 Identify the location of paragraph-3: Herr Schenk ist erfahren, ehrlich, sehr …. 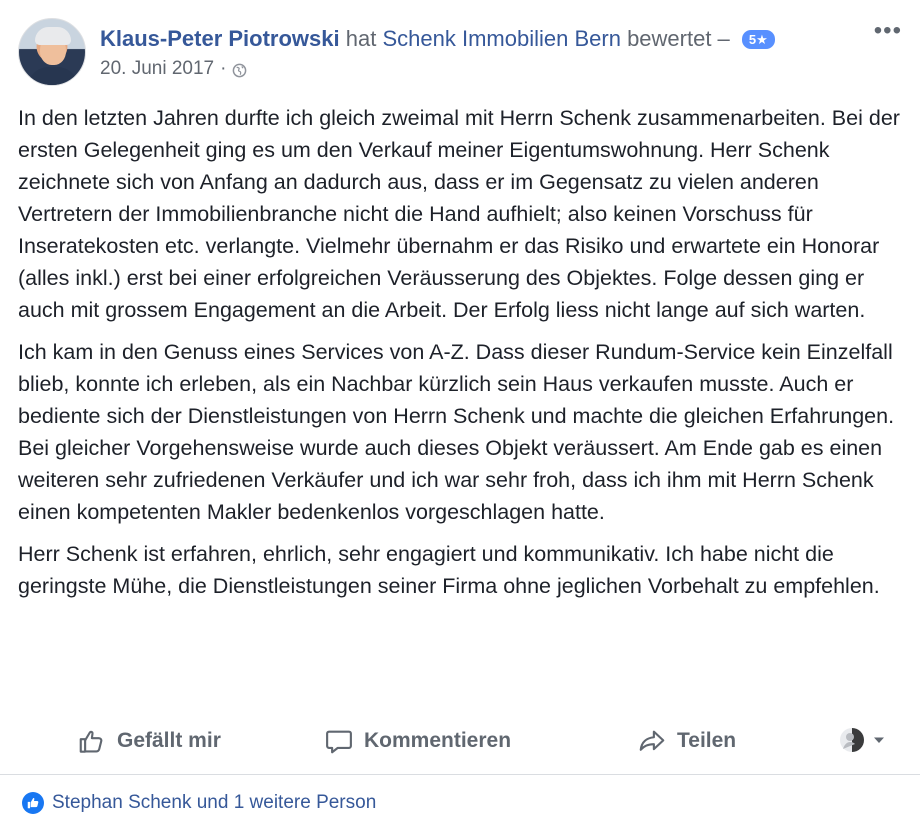
(449, 570).